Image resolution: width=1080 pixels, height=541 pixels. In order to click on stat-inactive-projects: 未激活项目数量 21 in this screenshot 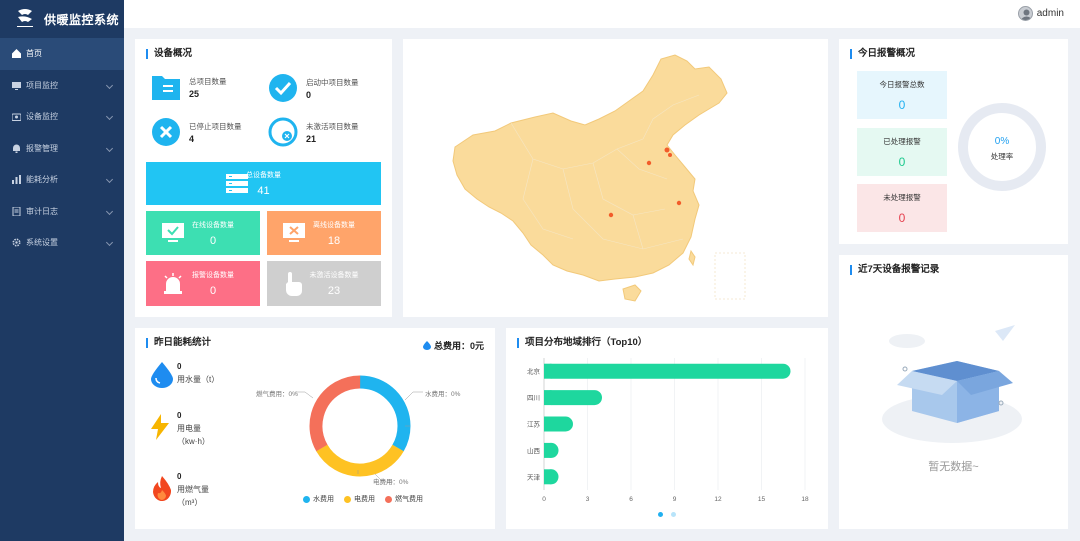, I will do `click(313, 132)`.